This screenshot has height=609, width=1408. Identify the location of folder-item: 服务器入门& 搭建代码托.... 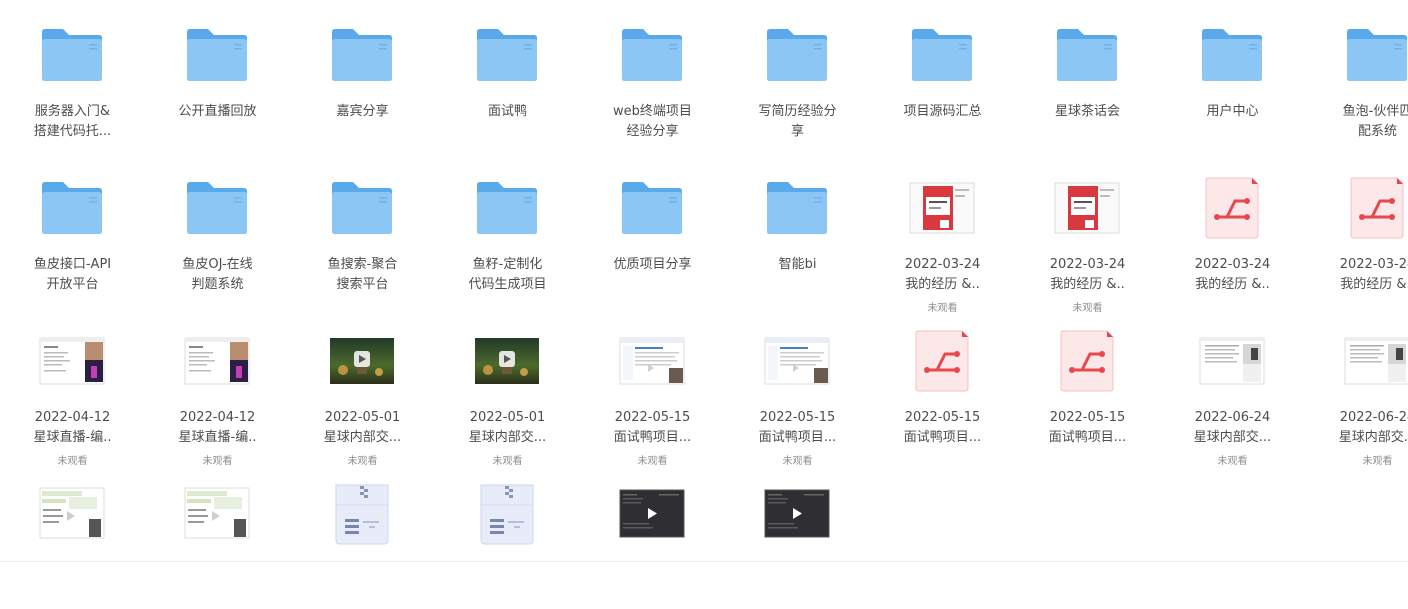
(72, 75).